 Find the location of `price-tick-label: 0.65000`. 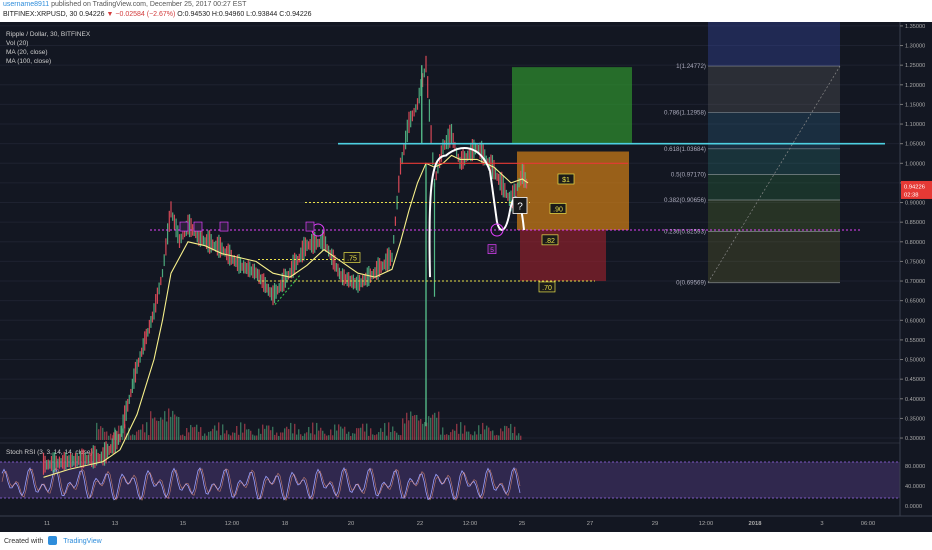

price-tick-label: 0.65000 is located at coordinates (915, 302).